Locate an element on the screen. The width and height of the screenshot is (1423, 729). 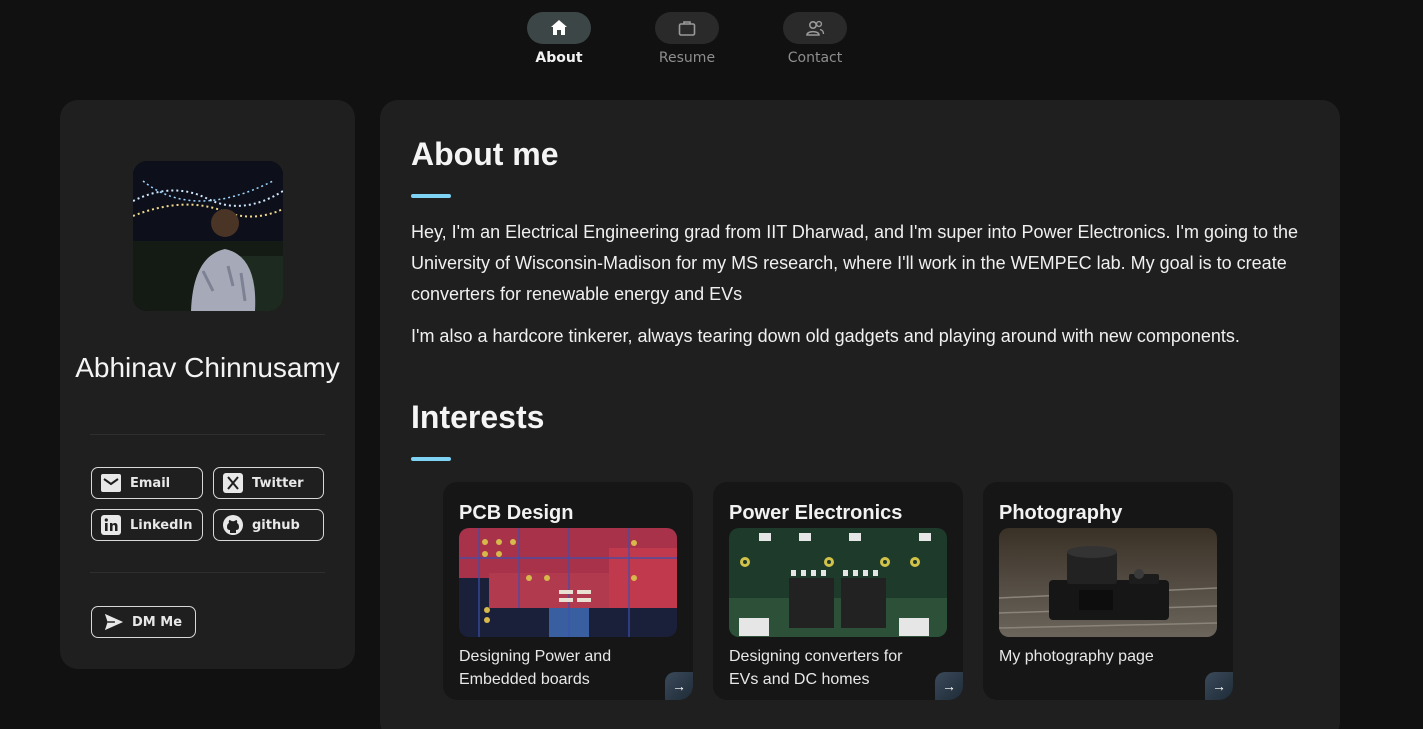
nav-about: About is located at coordinates (559, 39).